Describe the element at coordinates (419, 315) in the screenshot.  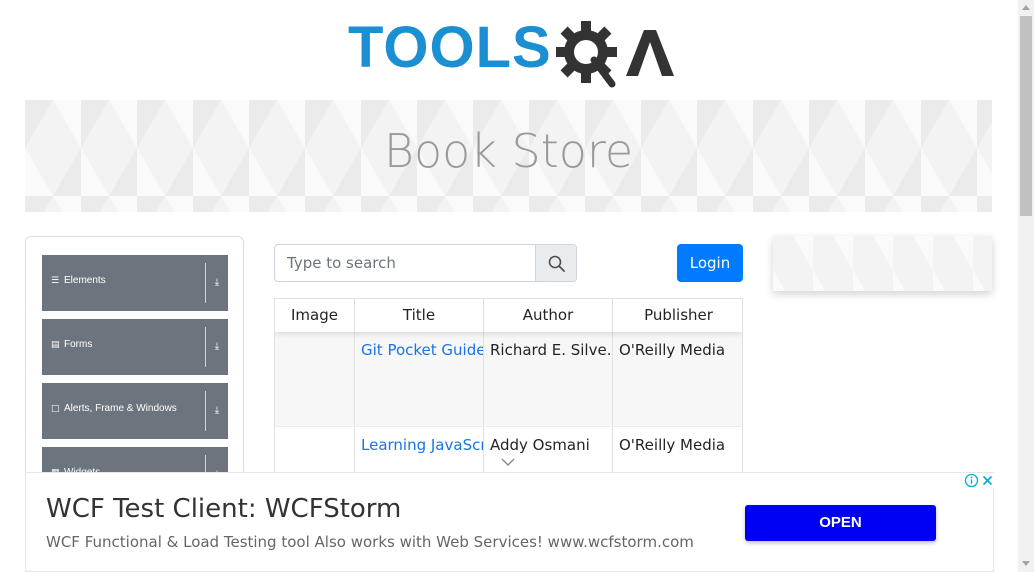
I see `column-header-title: Title` at that location.